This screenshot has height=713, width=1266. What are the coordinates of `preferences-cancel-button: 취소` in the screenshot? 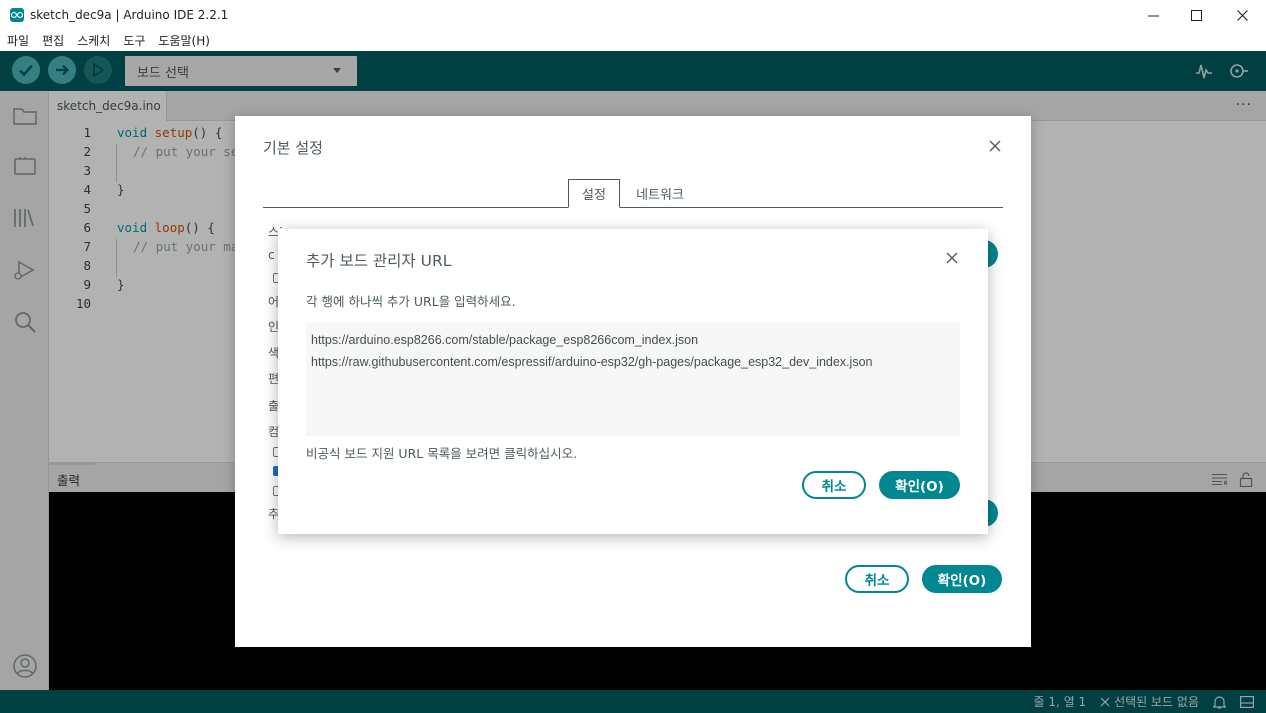 It's located at (877, 579).